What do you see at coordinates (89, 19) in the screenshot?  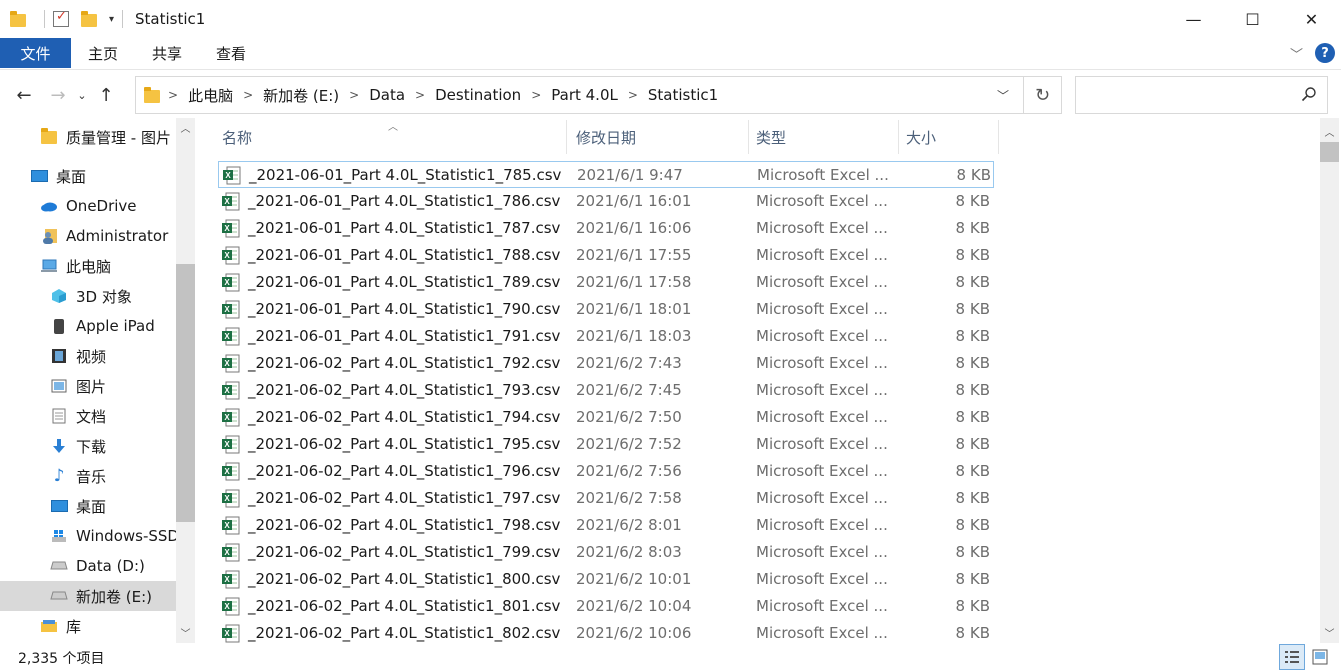 I see `new-folder-icon` at bounding box center [89, 19].